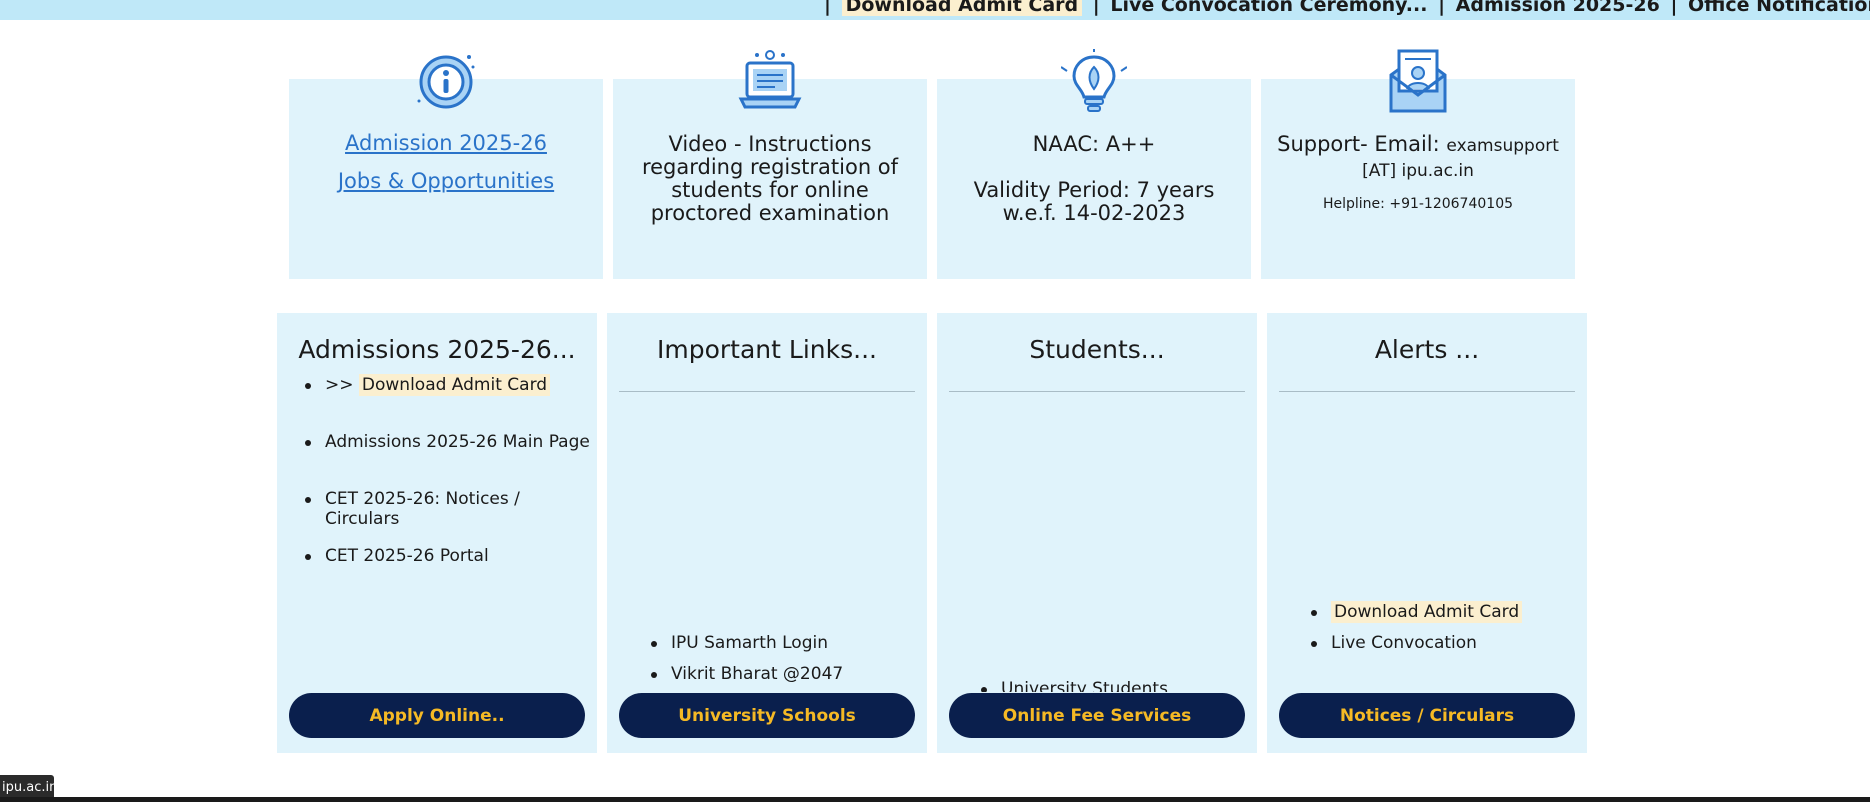 This screenshot has width=1870, height=802. I want to click on lightbulb-icon, so click(1094, 80).